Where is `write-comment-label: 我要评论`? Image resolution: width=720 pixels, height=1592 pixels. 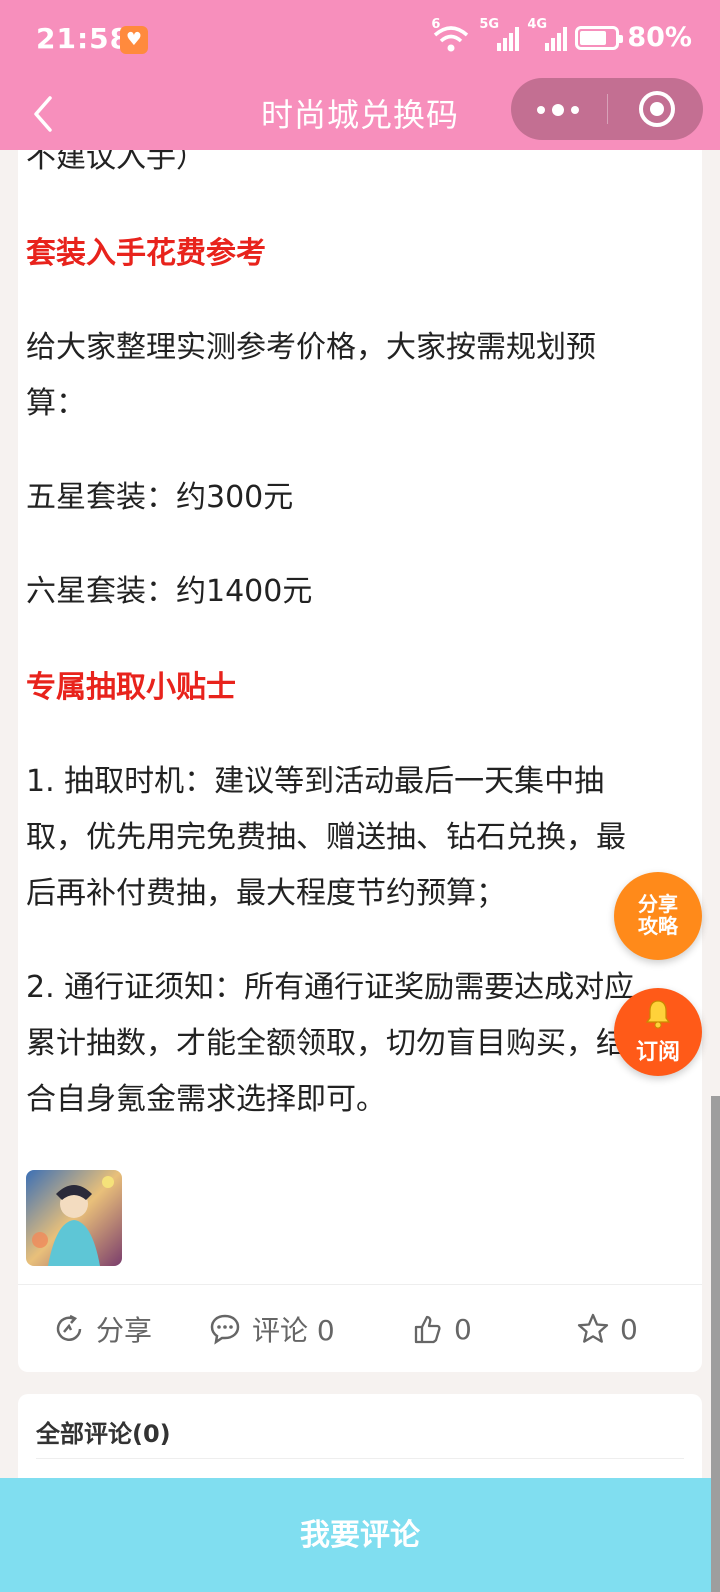
write-comment-label: 我要评论 is located at coordinates (360, 1535).